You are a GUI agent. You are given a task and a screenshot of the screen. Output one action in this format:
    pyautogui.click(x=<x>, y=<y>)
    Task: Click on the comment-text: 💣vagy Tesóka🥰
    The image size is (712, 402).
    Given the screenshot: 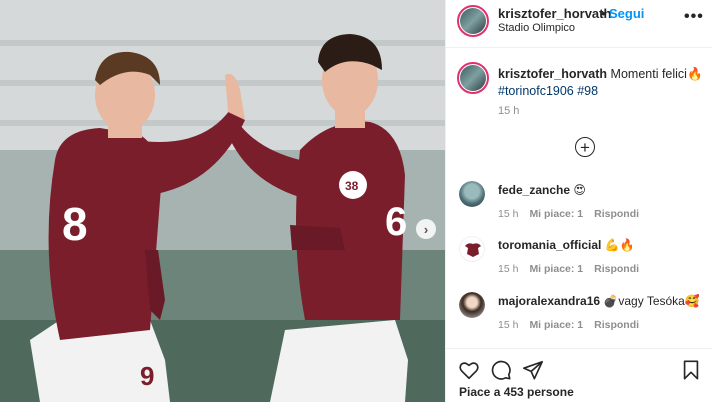 What is the action you would take?
    pyautogui.click(x=651, y=301)
    